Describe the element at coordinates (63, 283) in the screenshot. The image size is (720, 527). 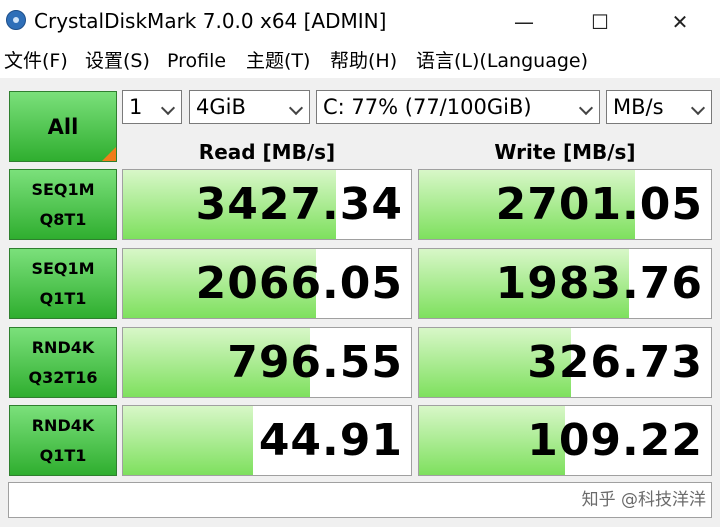
I see `test-button-seq1m-q1t1: SEQ1M Q1T1` at that location.